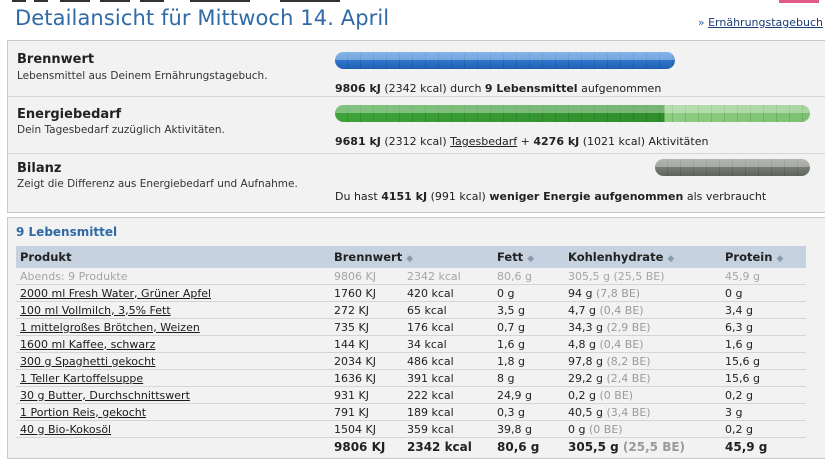 This screenshot has width=825, height=459. Describe the element at coordinates (69, 114) in the screenshot. I see `energiebedarf-heading: Energiebedarf` at that location.